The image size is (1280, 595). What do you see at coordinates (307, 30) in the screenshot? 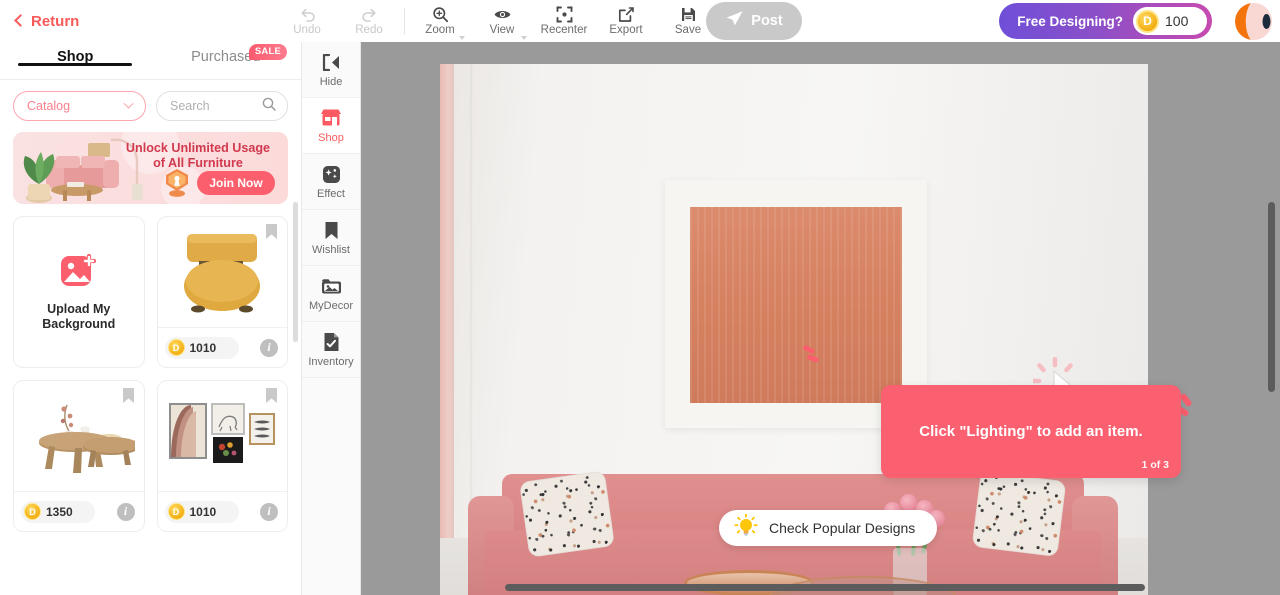
I see `undo-label: Undo` at bounding box center [307, 30].